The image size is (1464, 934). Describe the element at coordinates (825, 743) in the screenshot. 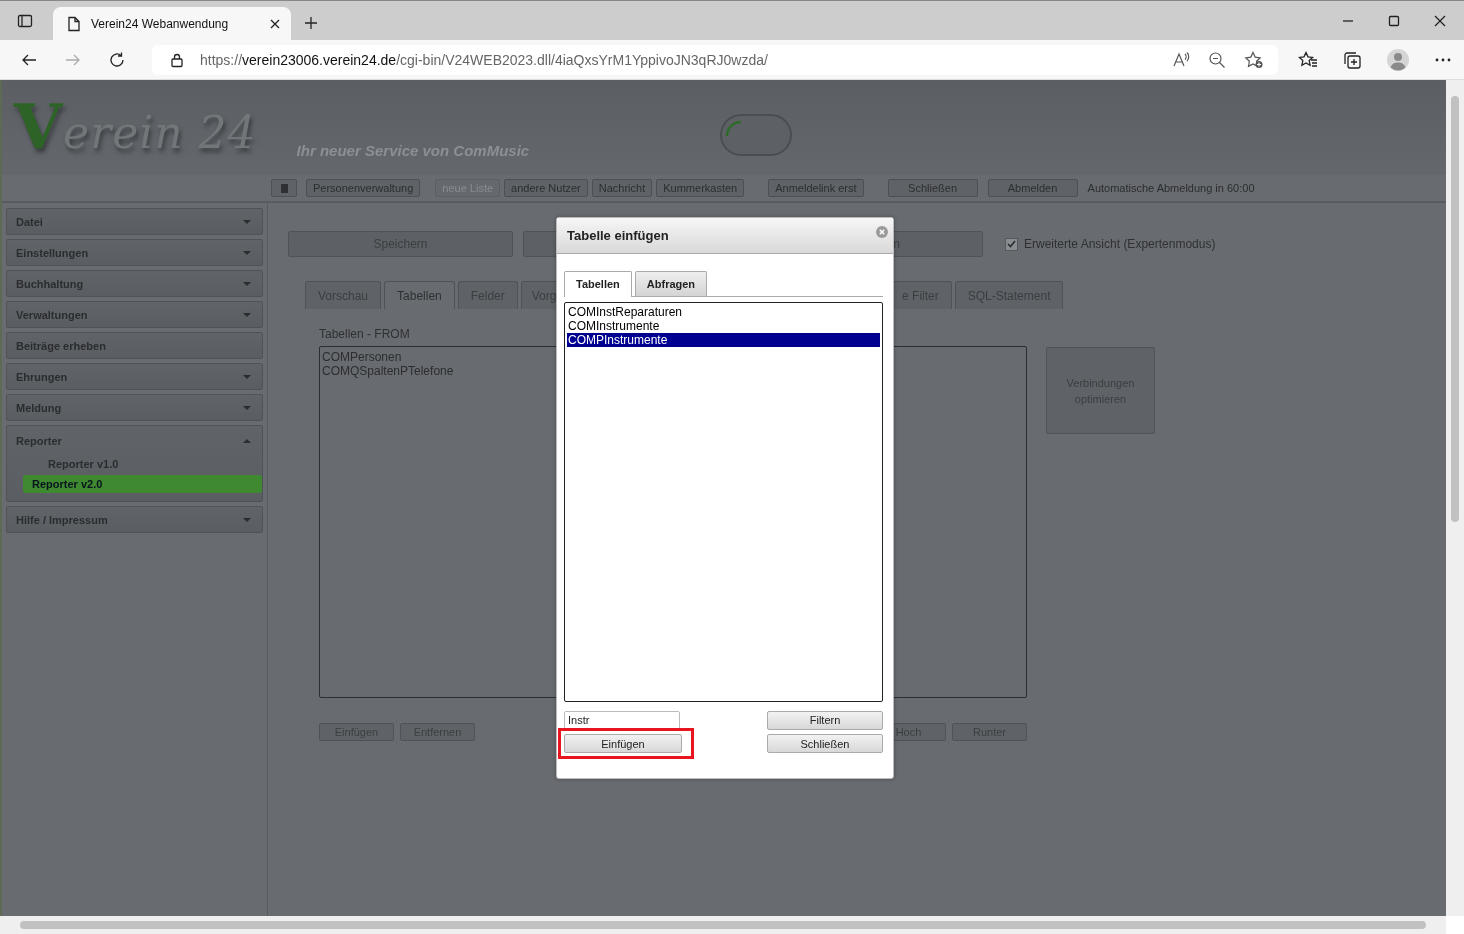

I see `dialog-button: Schließen` at that location.